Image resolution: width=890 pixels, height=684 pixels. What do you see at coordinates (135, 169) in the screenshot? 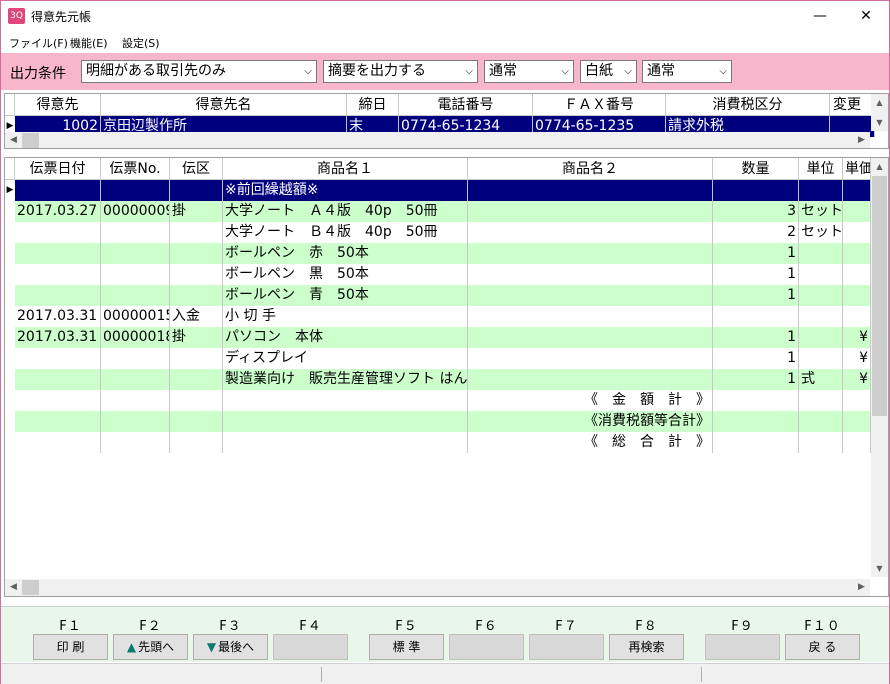
I see `col-slip-no: 伝票No.` at bounding box center [135, 169].